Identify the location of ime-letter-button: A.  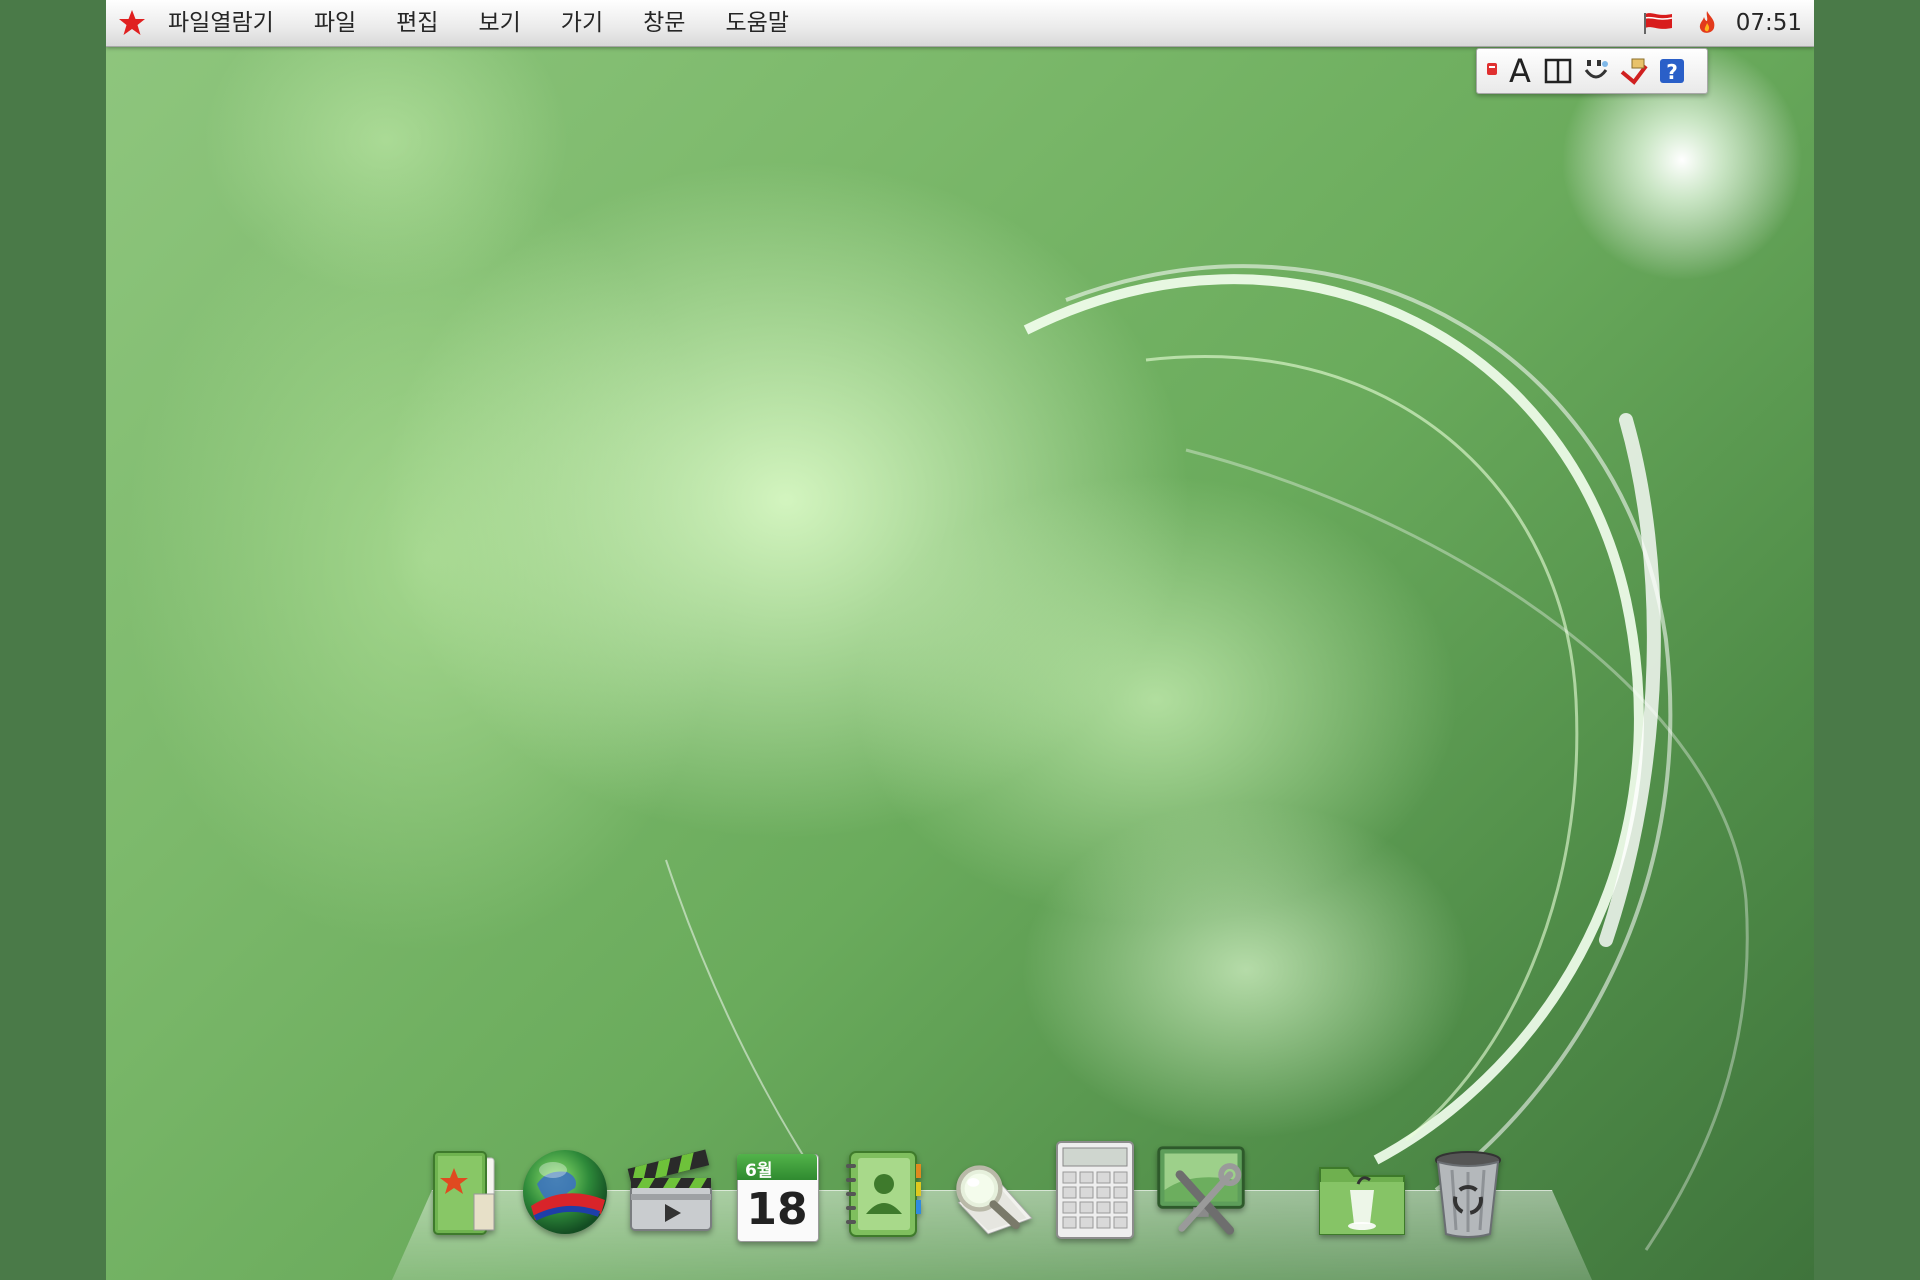
(1520, 71).